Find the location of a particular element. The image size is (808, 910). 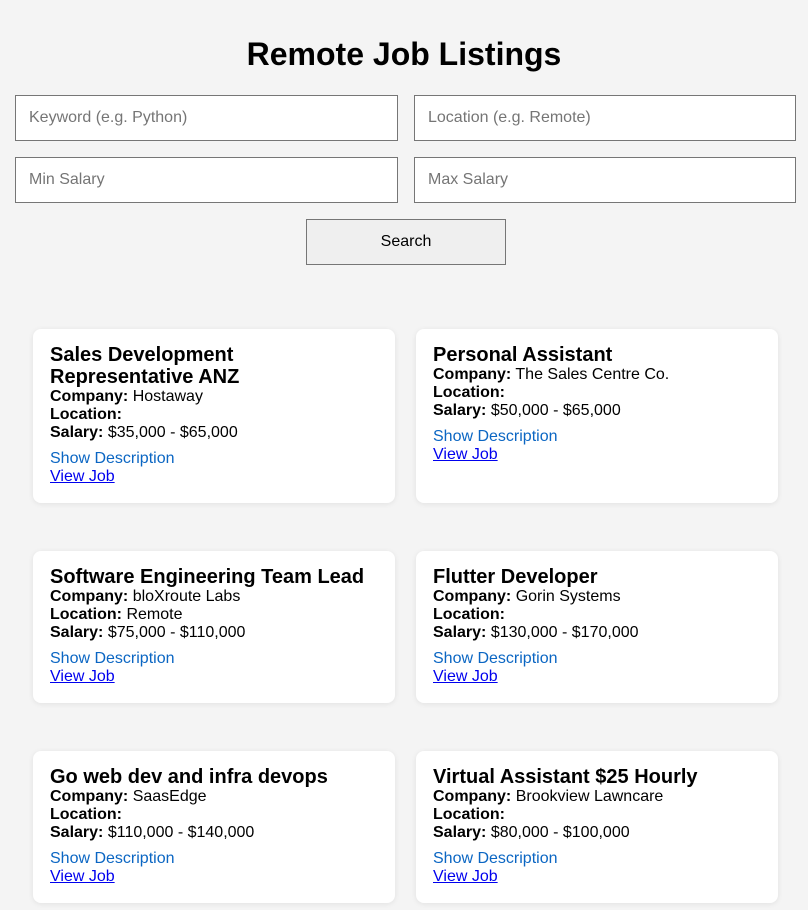

salary-row: Salary: $130,000 - $170,000 is located at coordinates (597, 633).